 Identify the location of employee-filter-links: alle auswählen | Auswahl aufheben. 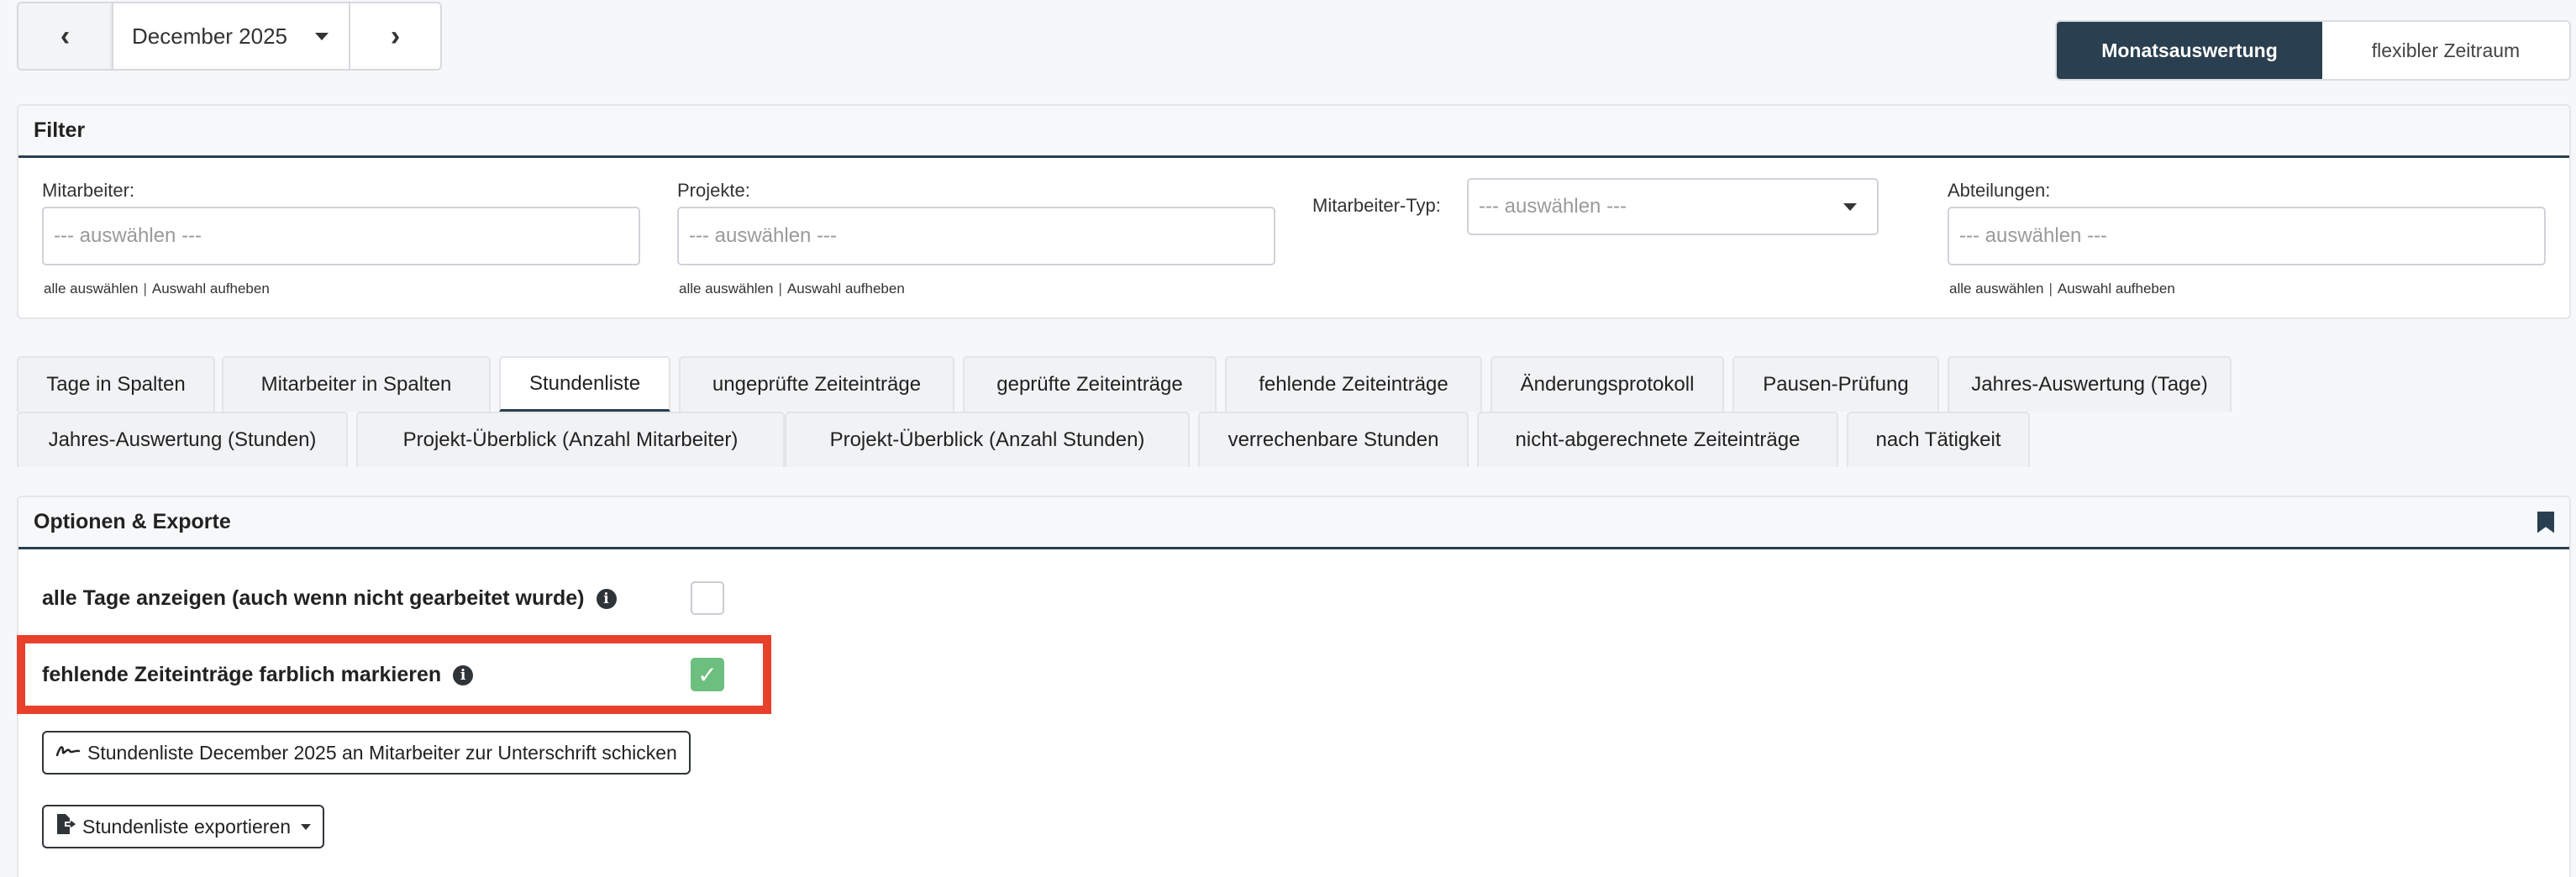
(157, 289).